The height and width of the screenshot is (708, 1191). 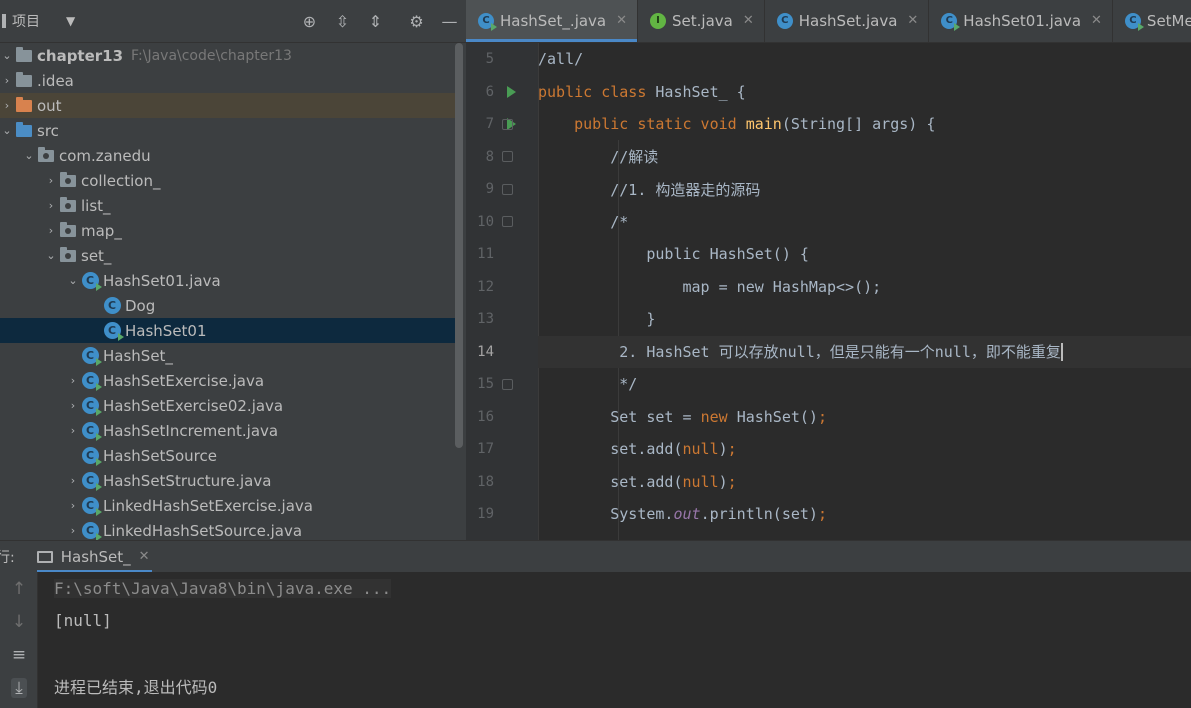 I want to click on project-toolbar: ⊕ ⇳ ⇕ ⚙ —, so click(x=379, y=21).